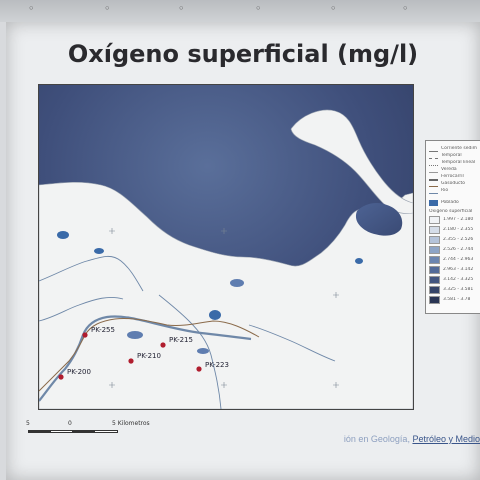  What do you see at coordinates (454, 148) in the screenshot?
I see `legend-item: Corriente sedim` at bounding box center [454, 148].